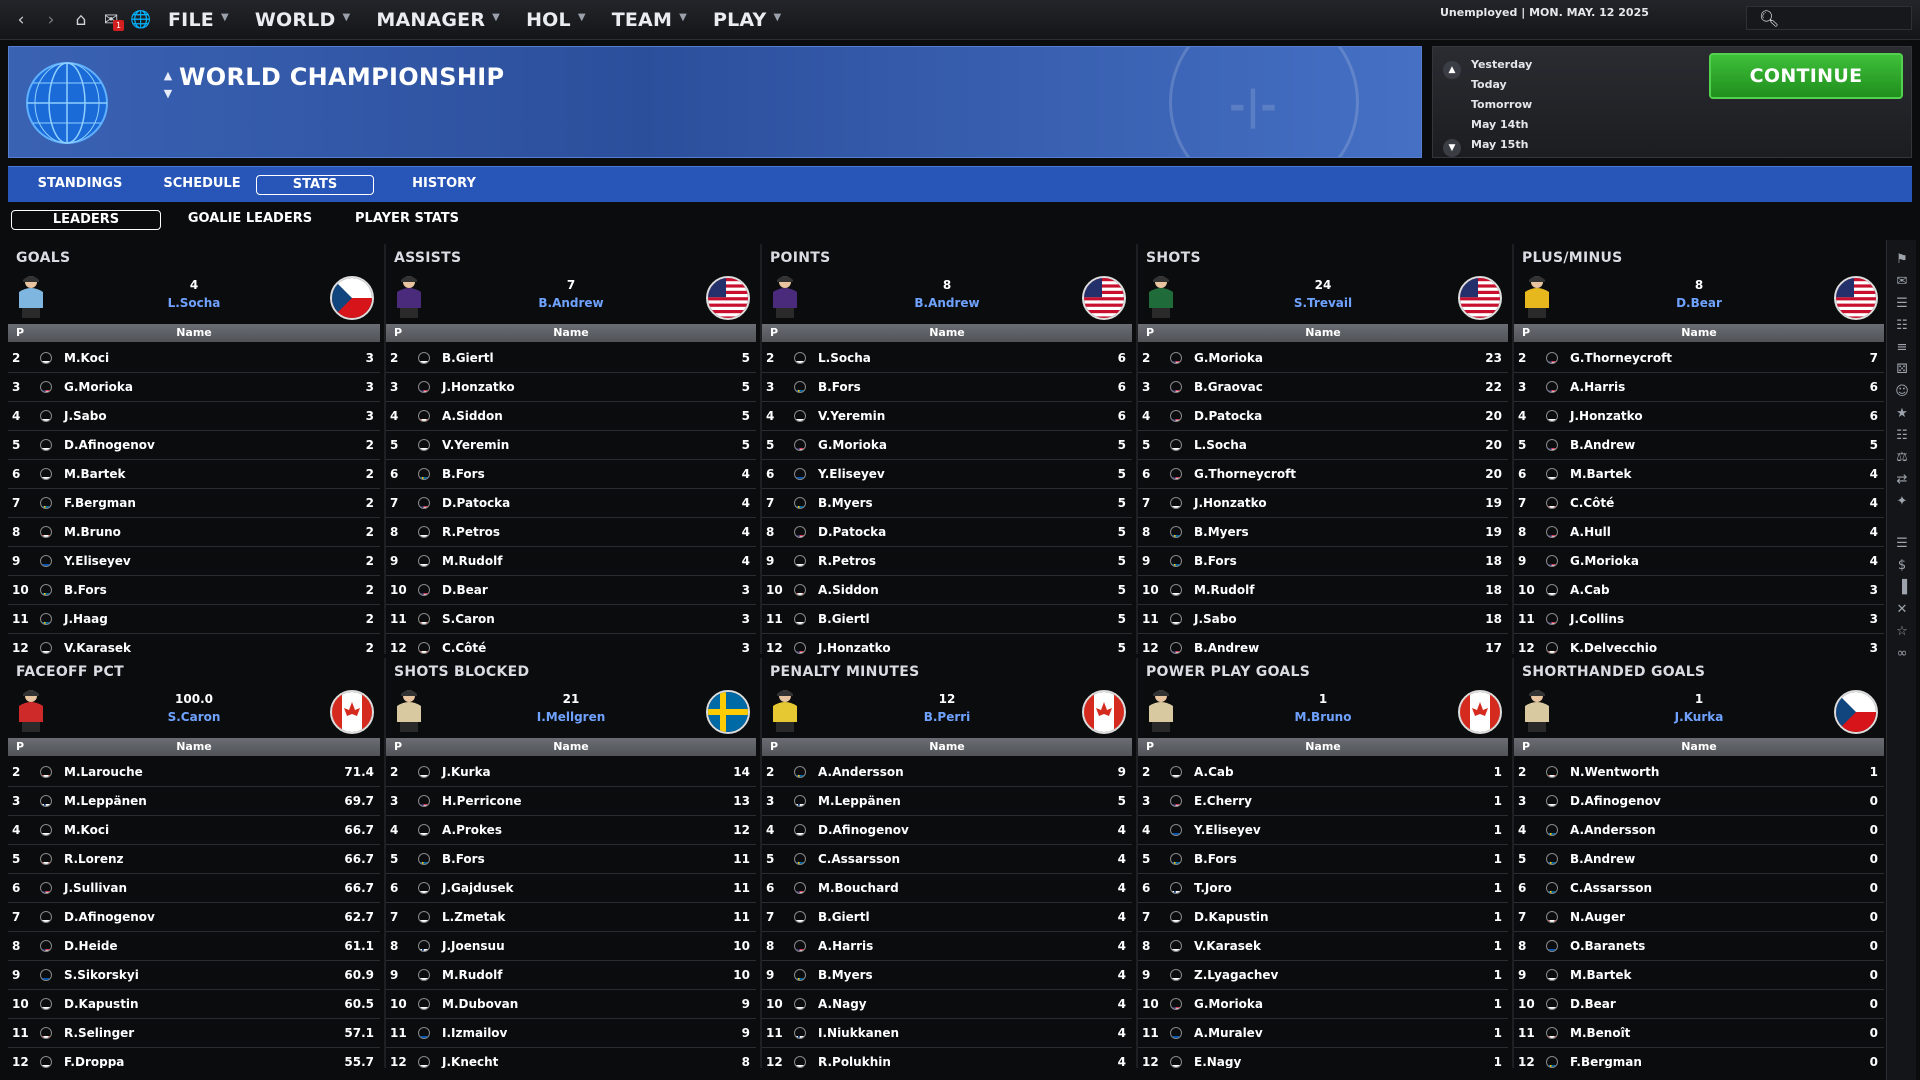  What do you see at coordinates (571, 358) in the screenshot?
I see `table-row: 2 B.Giertl 5` at bounding box center [571, 358].